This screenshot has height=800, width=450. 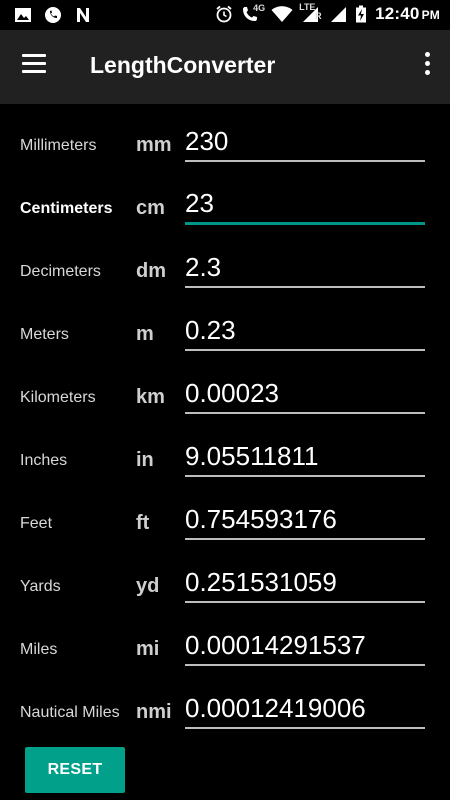 I want to click on app-bar: LengthConverter, so click(x=225, y=67).